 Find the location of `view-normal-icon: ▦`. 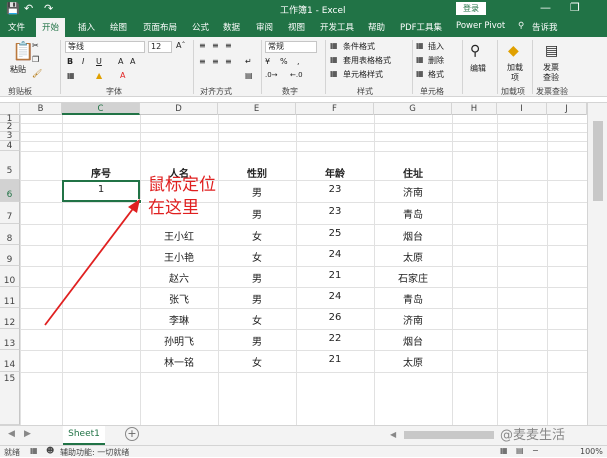

view-normal-icon: ▦ is located at coordinates (504, 450).